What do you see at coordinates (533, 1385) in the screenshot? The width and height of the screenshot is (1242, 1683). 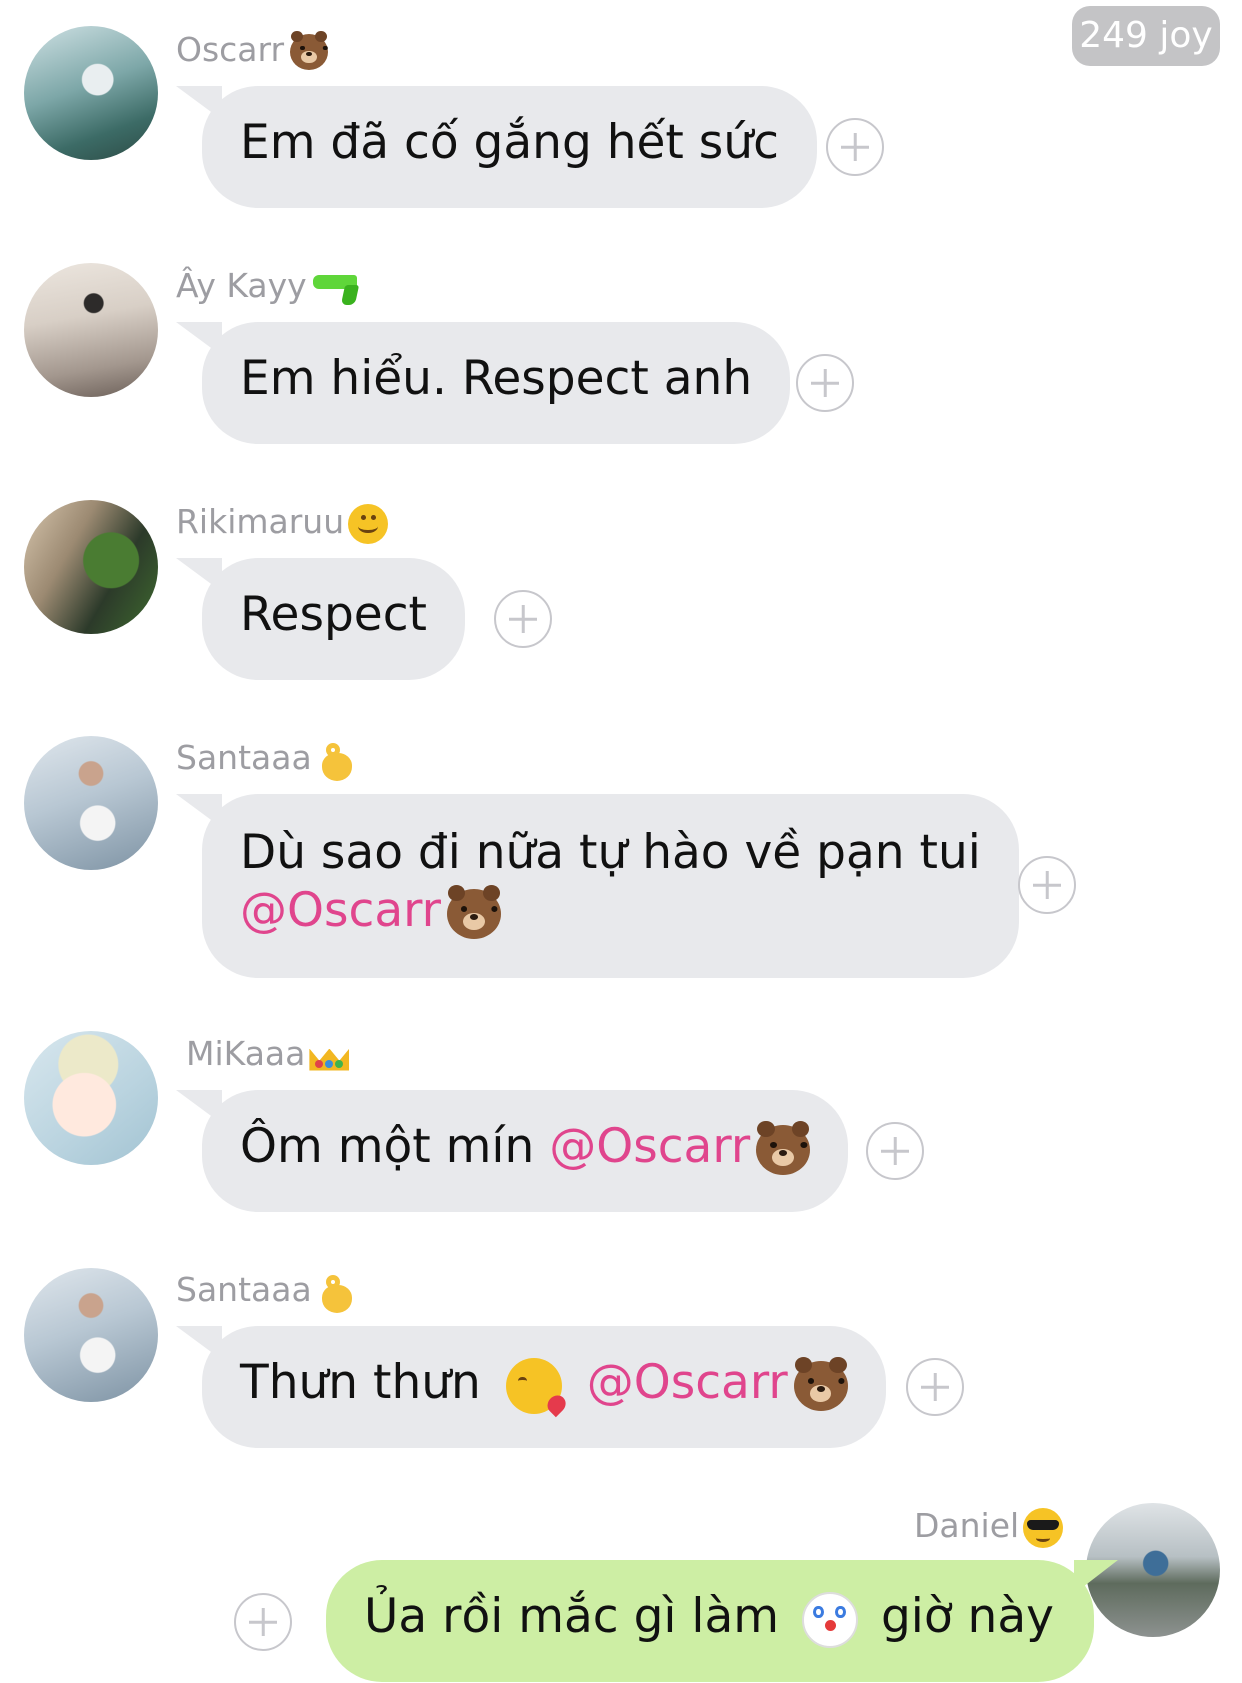 I see `kissing-heart-icon` at bounding box center [533, 1385].